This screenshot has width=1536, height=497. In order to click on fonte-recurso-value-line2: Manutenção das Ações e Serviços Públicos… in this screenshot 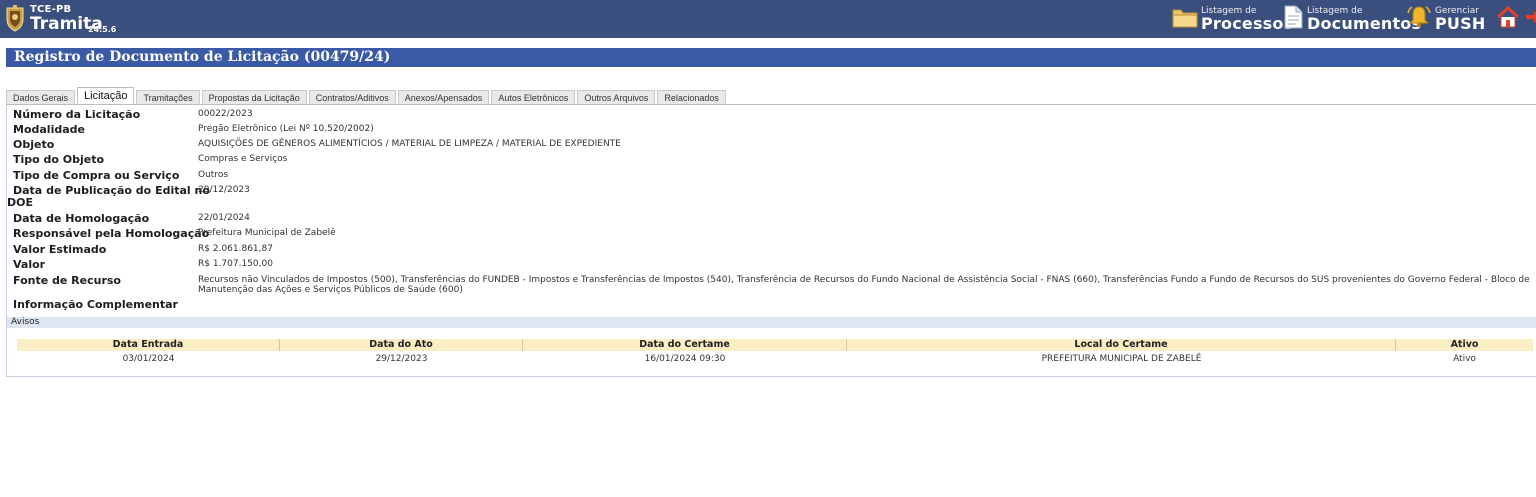, I will do `click(330, 290)`.